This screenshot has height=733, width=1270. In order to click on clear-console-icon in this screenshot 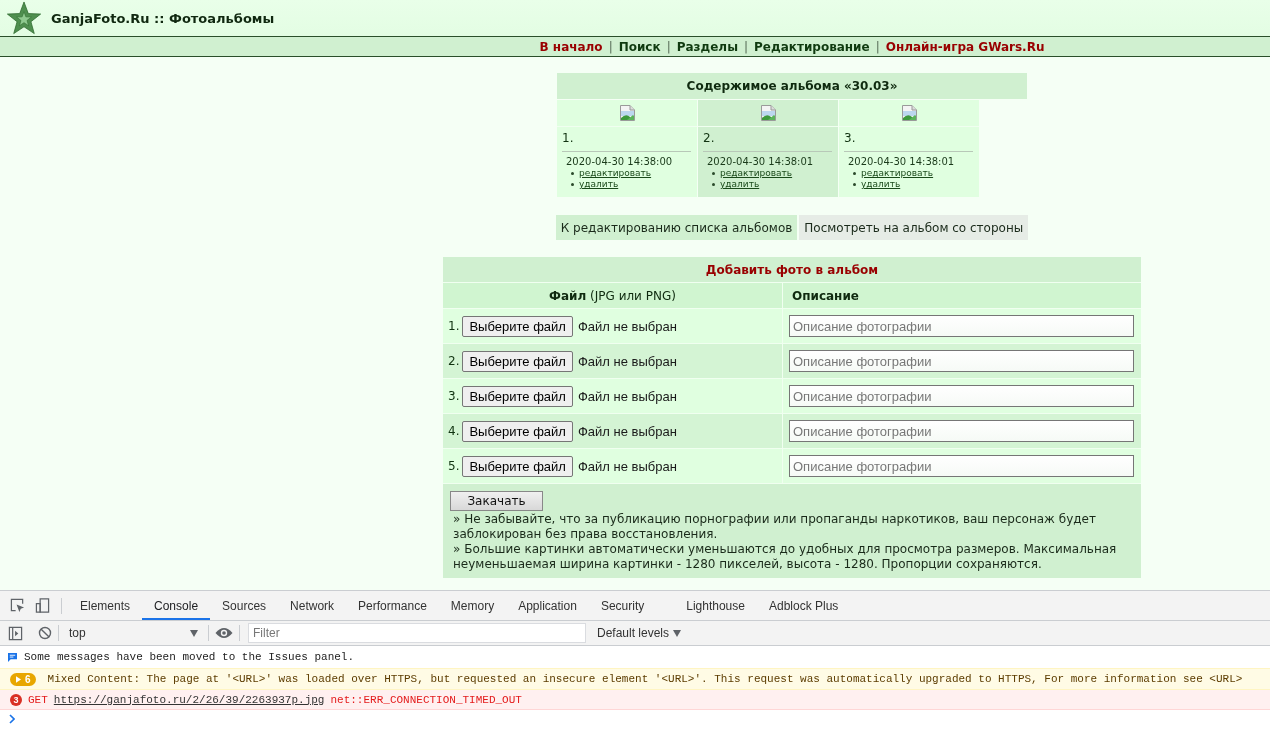, I will do `click(45, 633)`.